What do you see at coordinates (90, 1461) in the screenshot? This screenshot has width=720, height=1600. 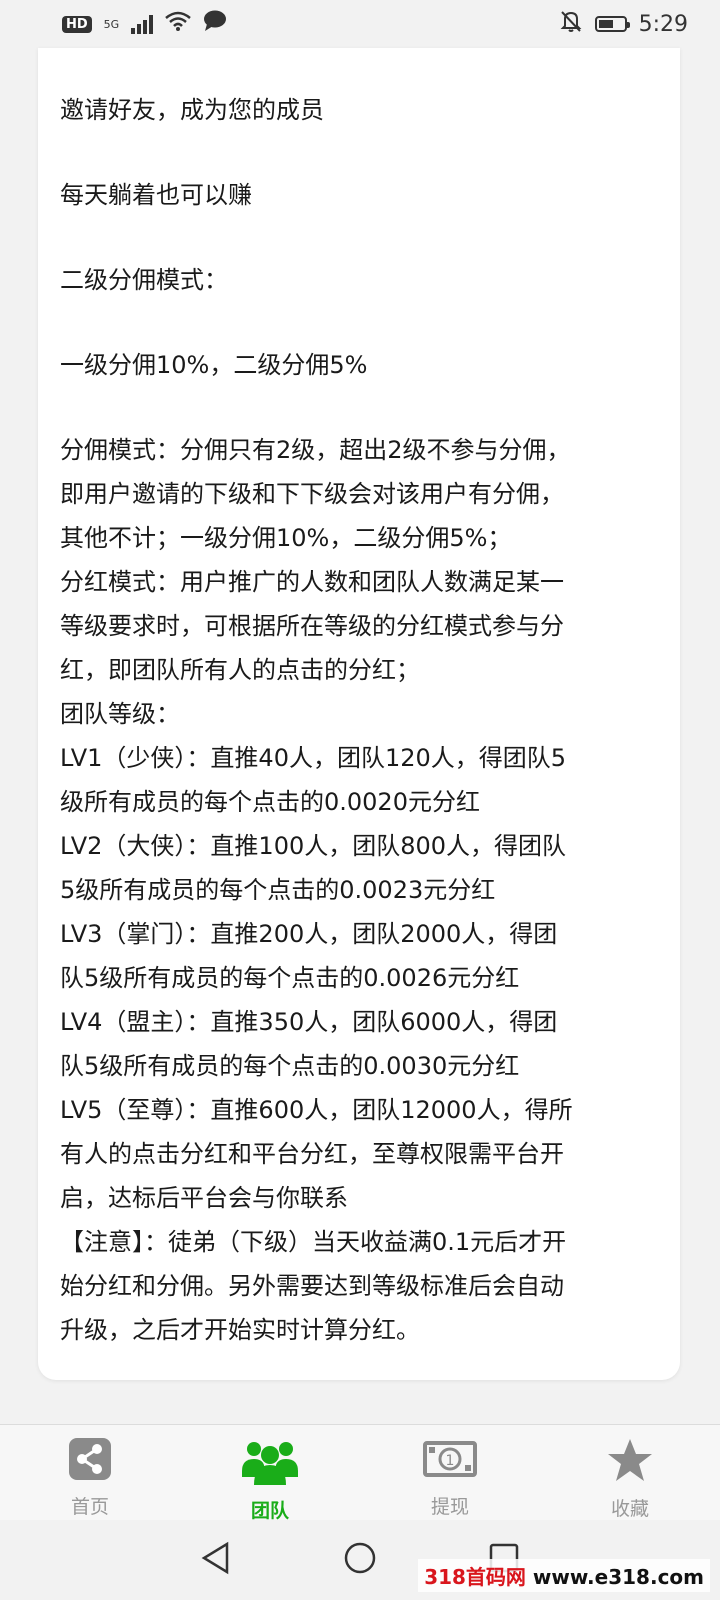 I see `share-icon` at bounding box center [90, 1461].